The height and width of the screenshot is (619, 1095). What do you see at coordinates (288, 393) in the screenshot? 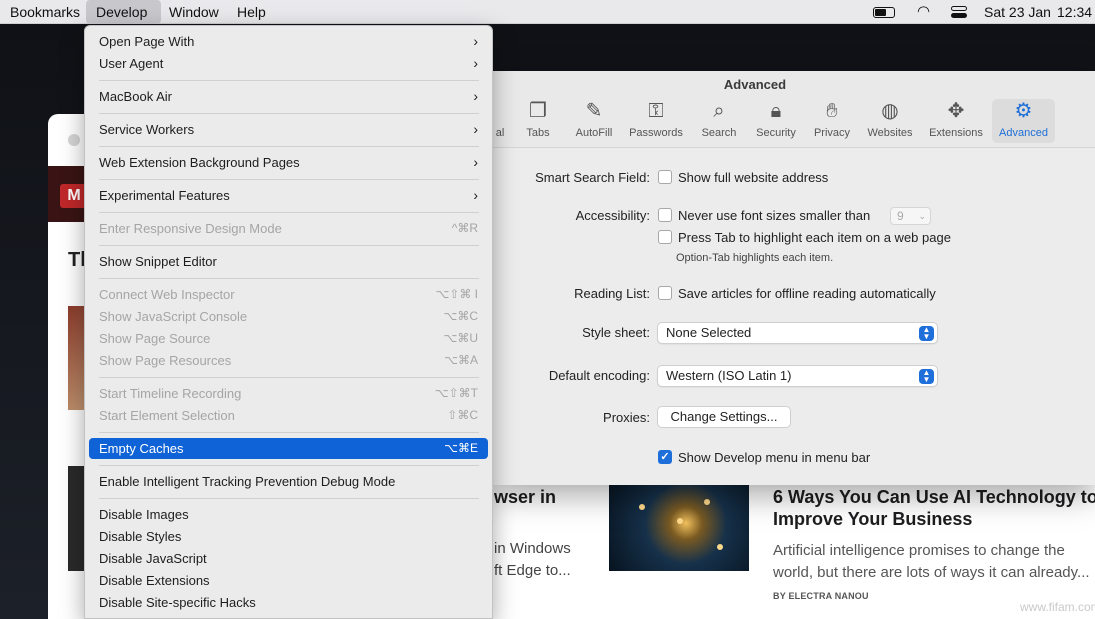
I see `menu-item-start-timeline-recording: Start Timeline Recording ⌥⇧⌘T` at bounding box center [288, 393].